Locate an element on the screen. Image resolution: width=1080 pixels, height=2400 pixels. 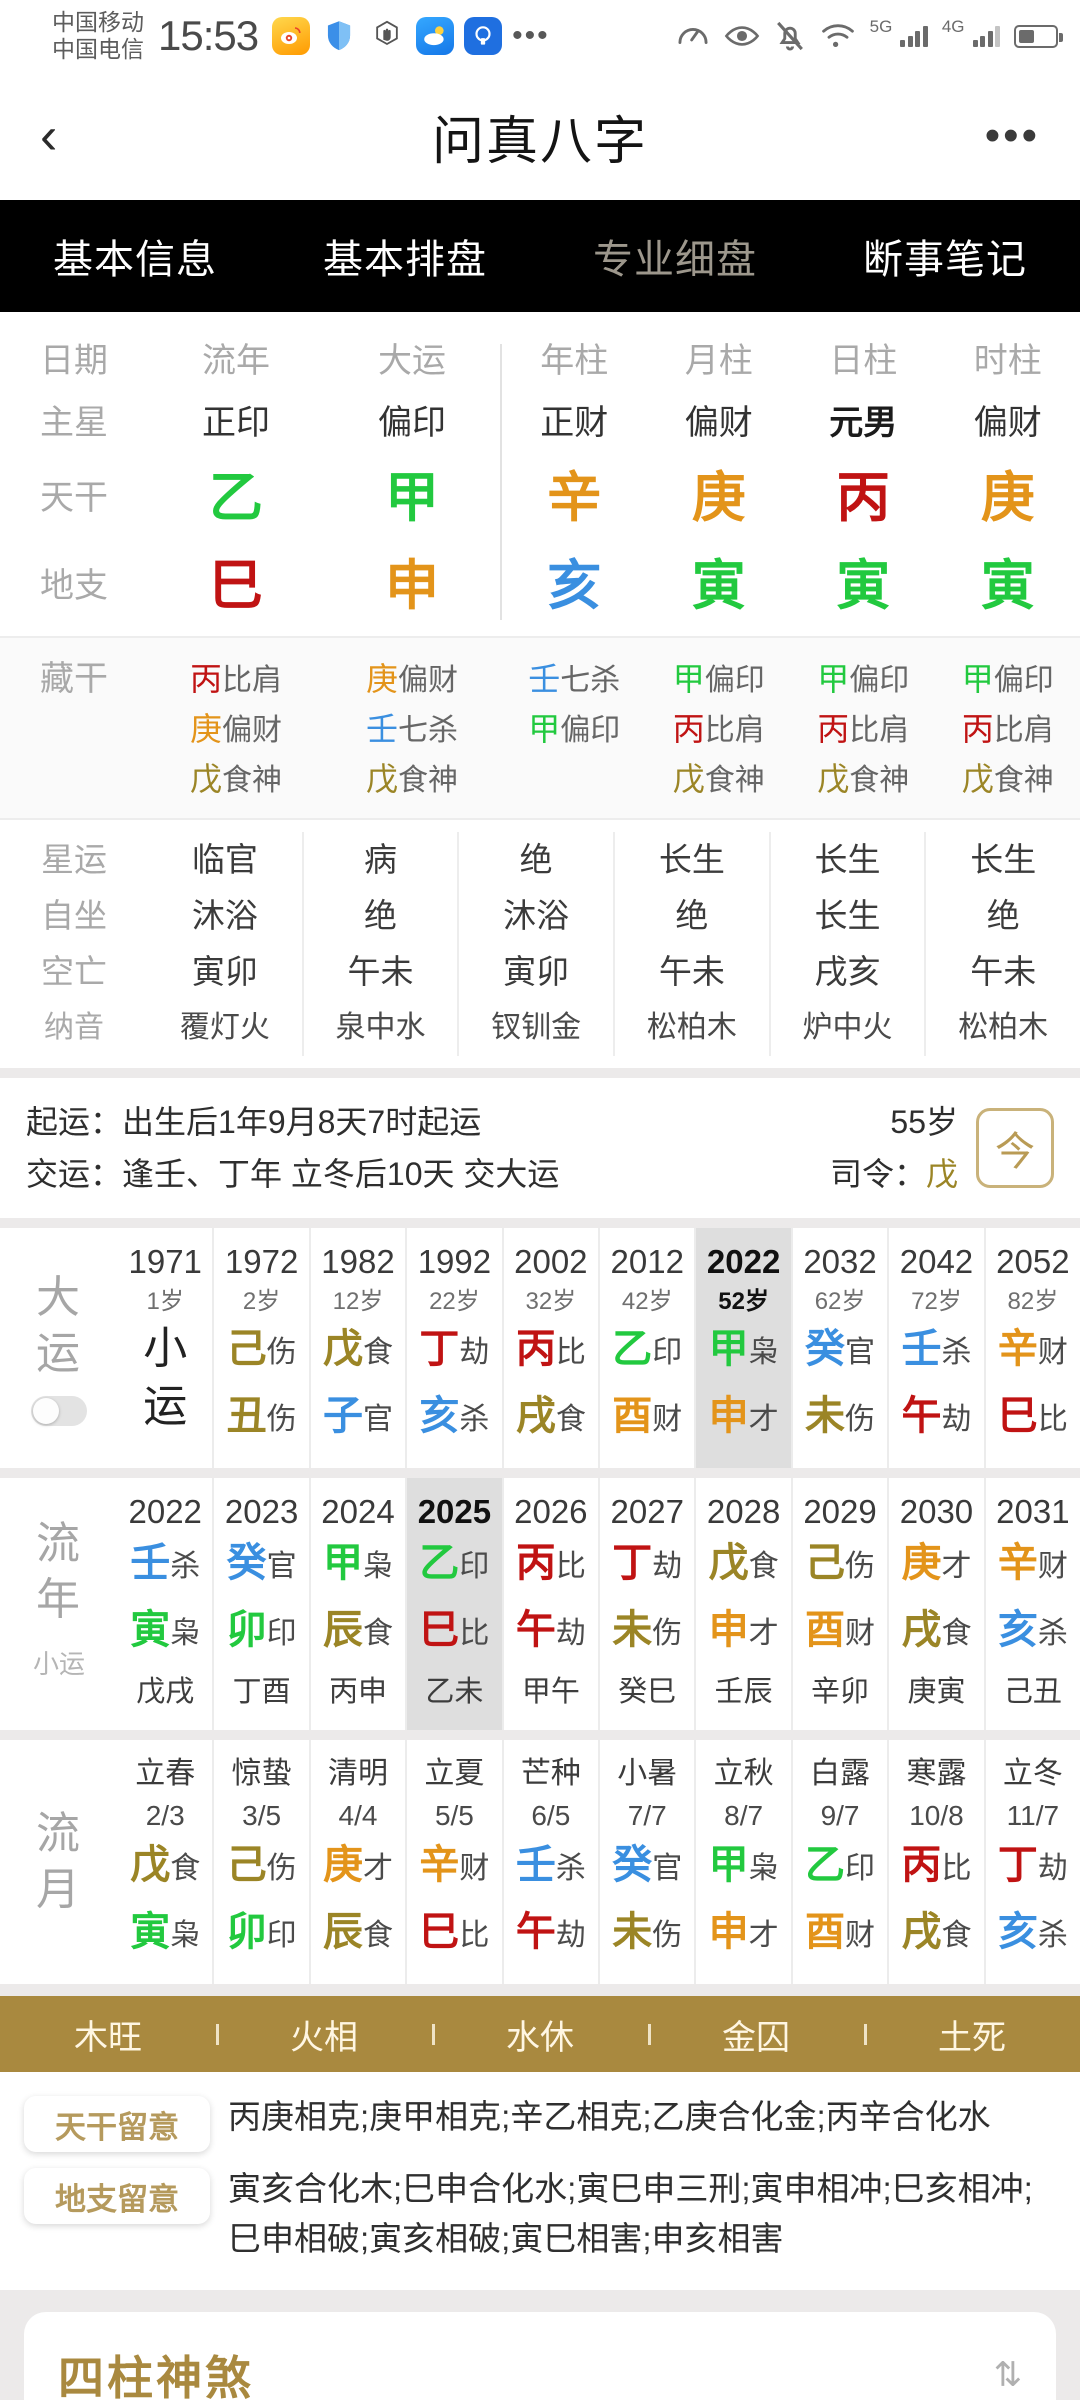
liuyue-col-9: 立冬 11/7 丁劫 亥杀 is located at coordinates (1031, 1862).